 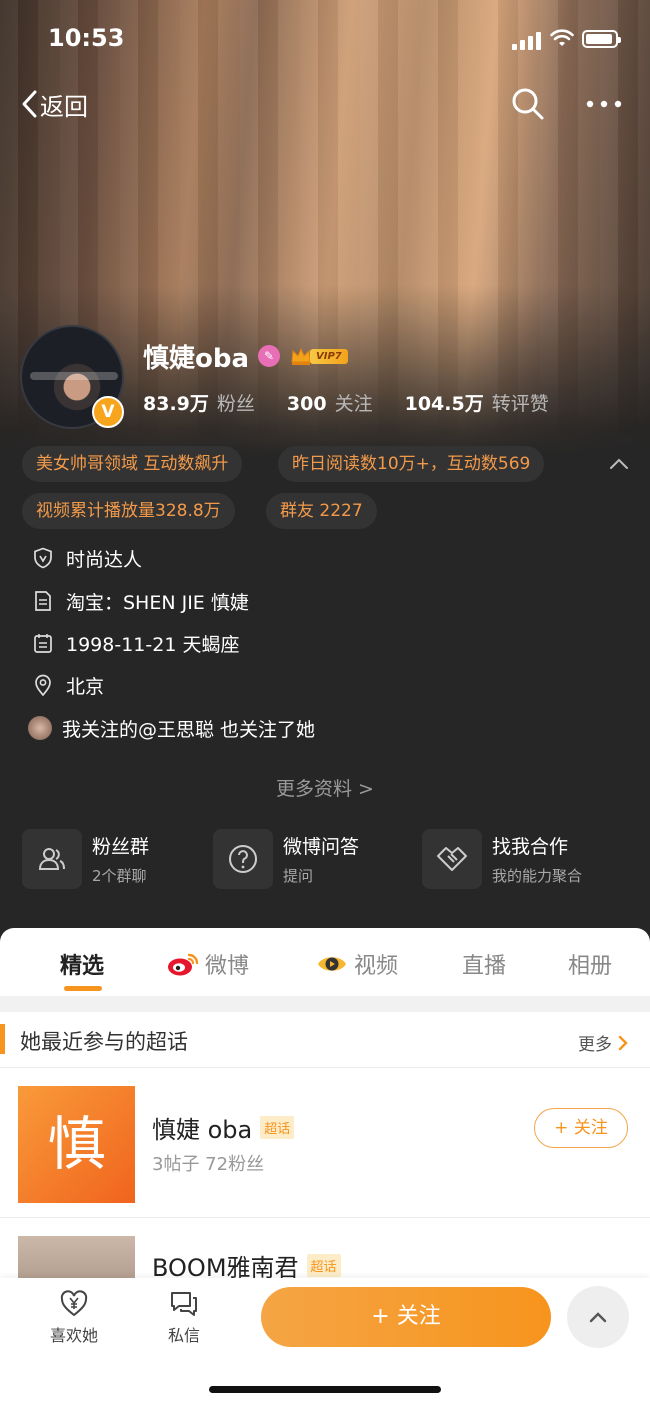 What do you see at coordinates (108, 412) in the screenshot?
I see `verified-badge: V` at bounding box center [108, 412].